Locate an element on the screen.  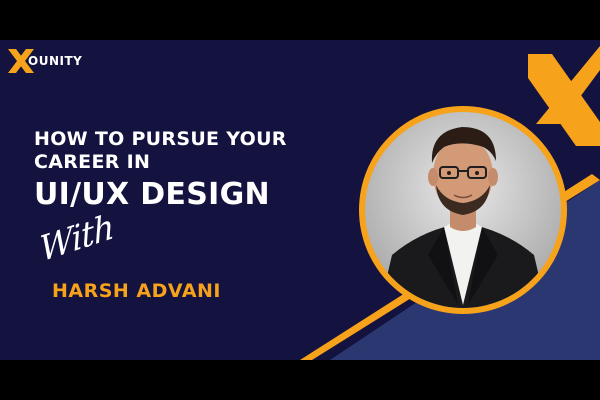
brand-logo: OUNITY is located at coordinates (54, 61).